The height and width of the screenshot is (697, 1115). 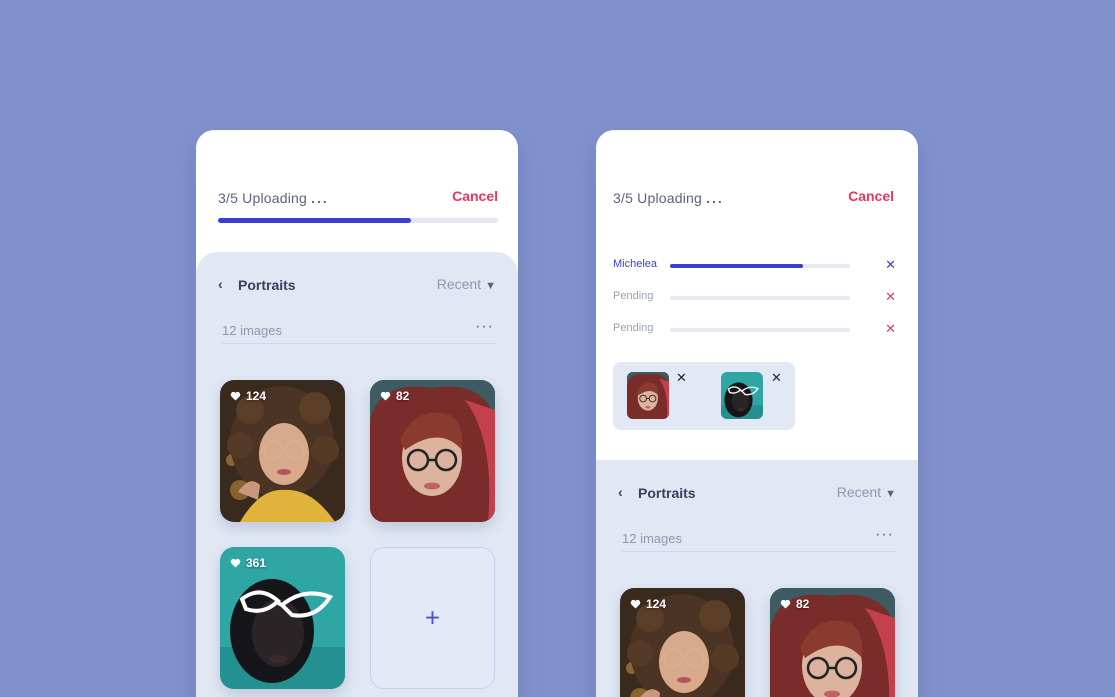 What do you see at coordinates (315, 220) in the screenshot?
I see `upload-progress-fill` at bounding box center [315, 220].